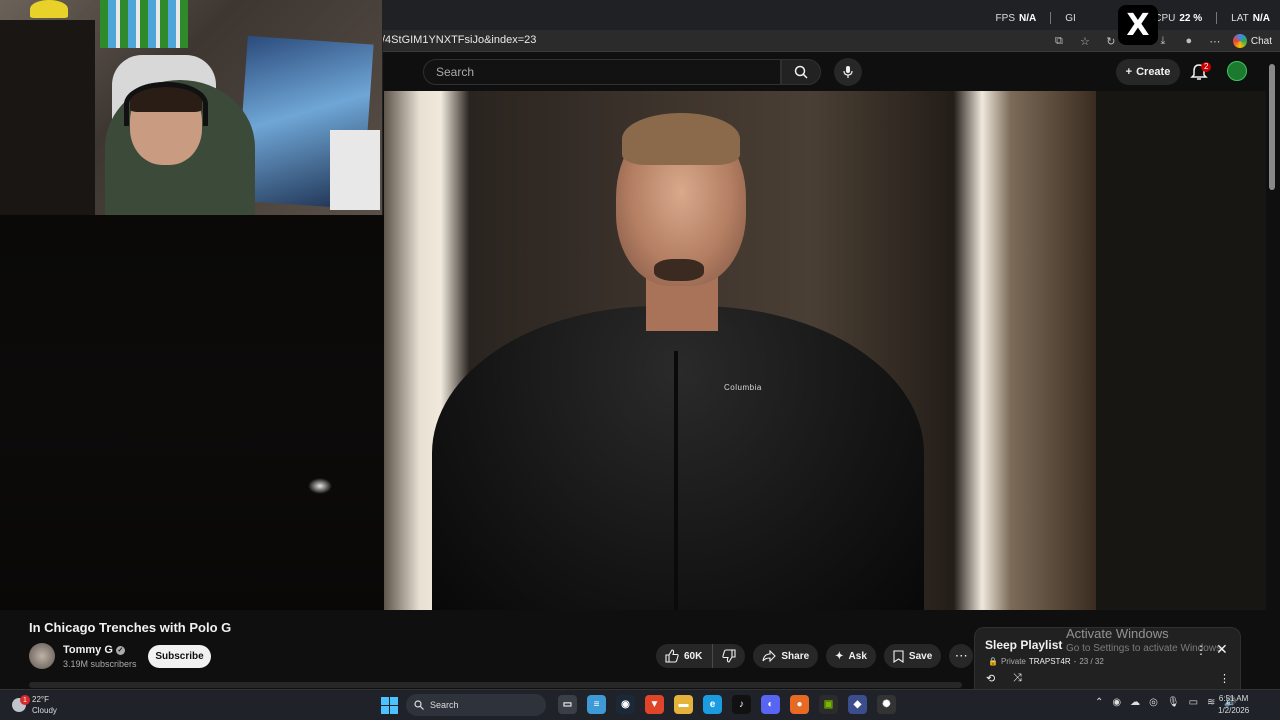 This screenshot has width=1280, height=720. I want to click on start-button-icon, so click(389, 705).